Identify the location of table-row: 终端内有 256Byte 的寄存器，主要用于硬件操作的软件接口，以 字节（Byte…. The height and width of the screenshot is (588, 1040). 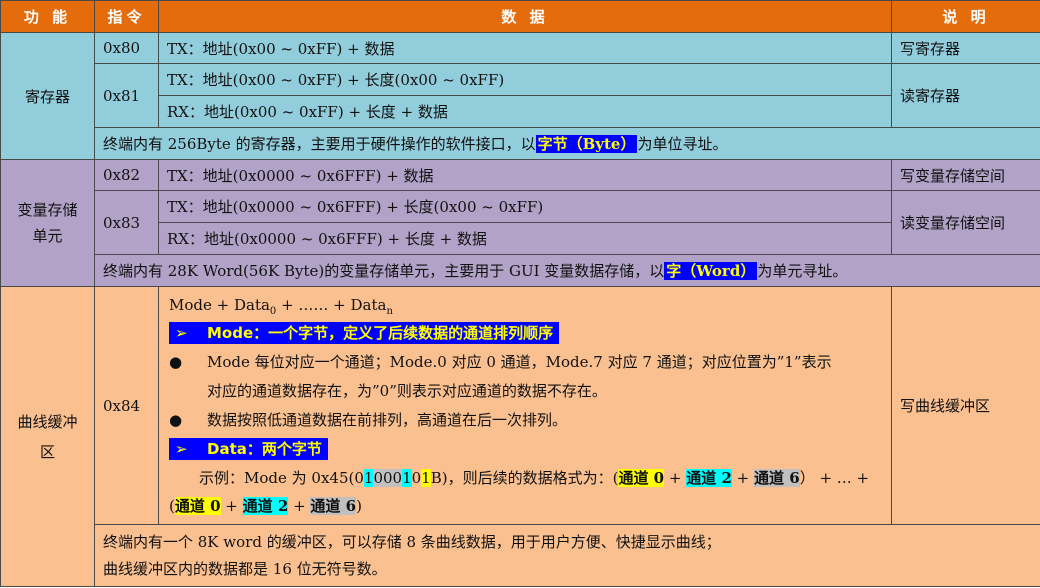
(520, 143).